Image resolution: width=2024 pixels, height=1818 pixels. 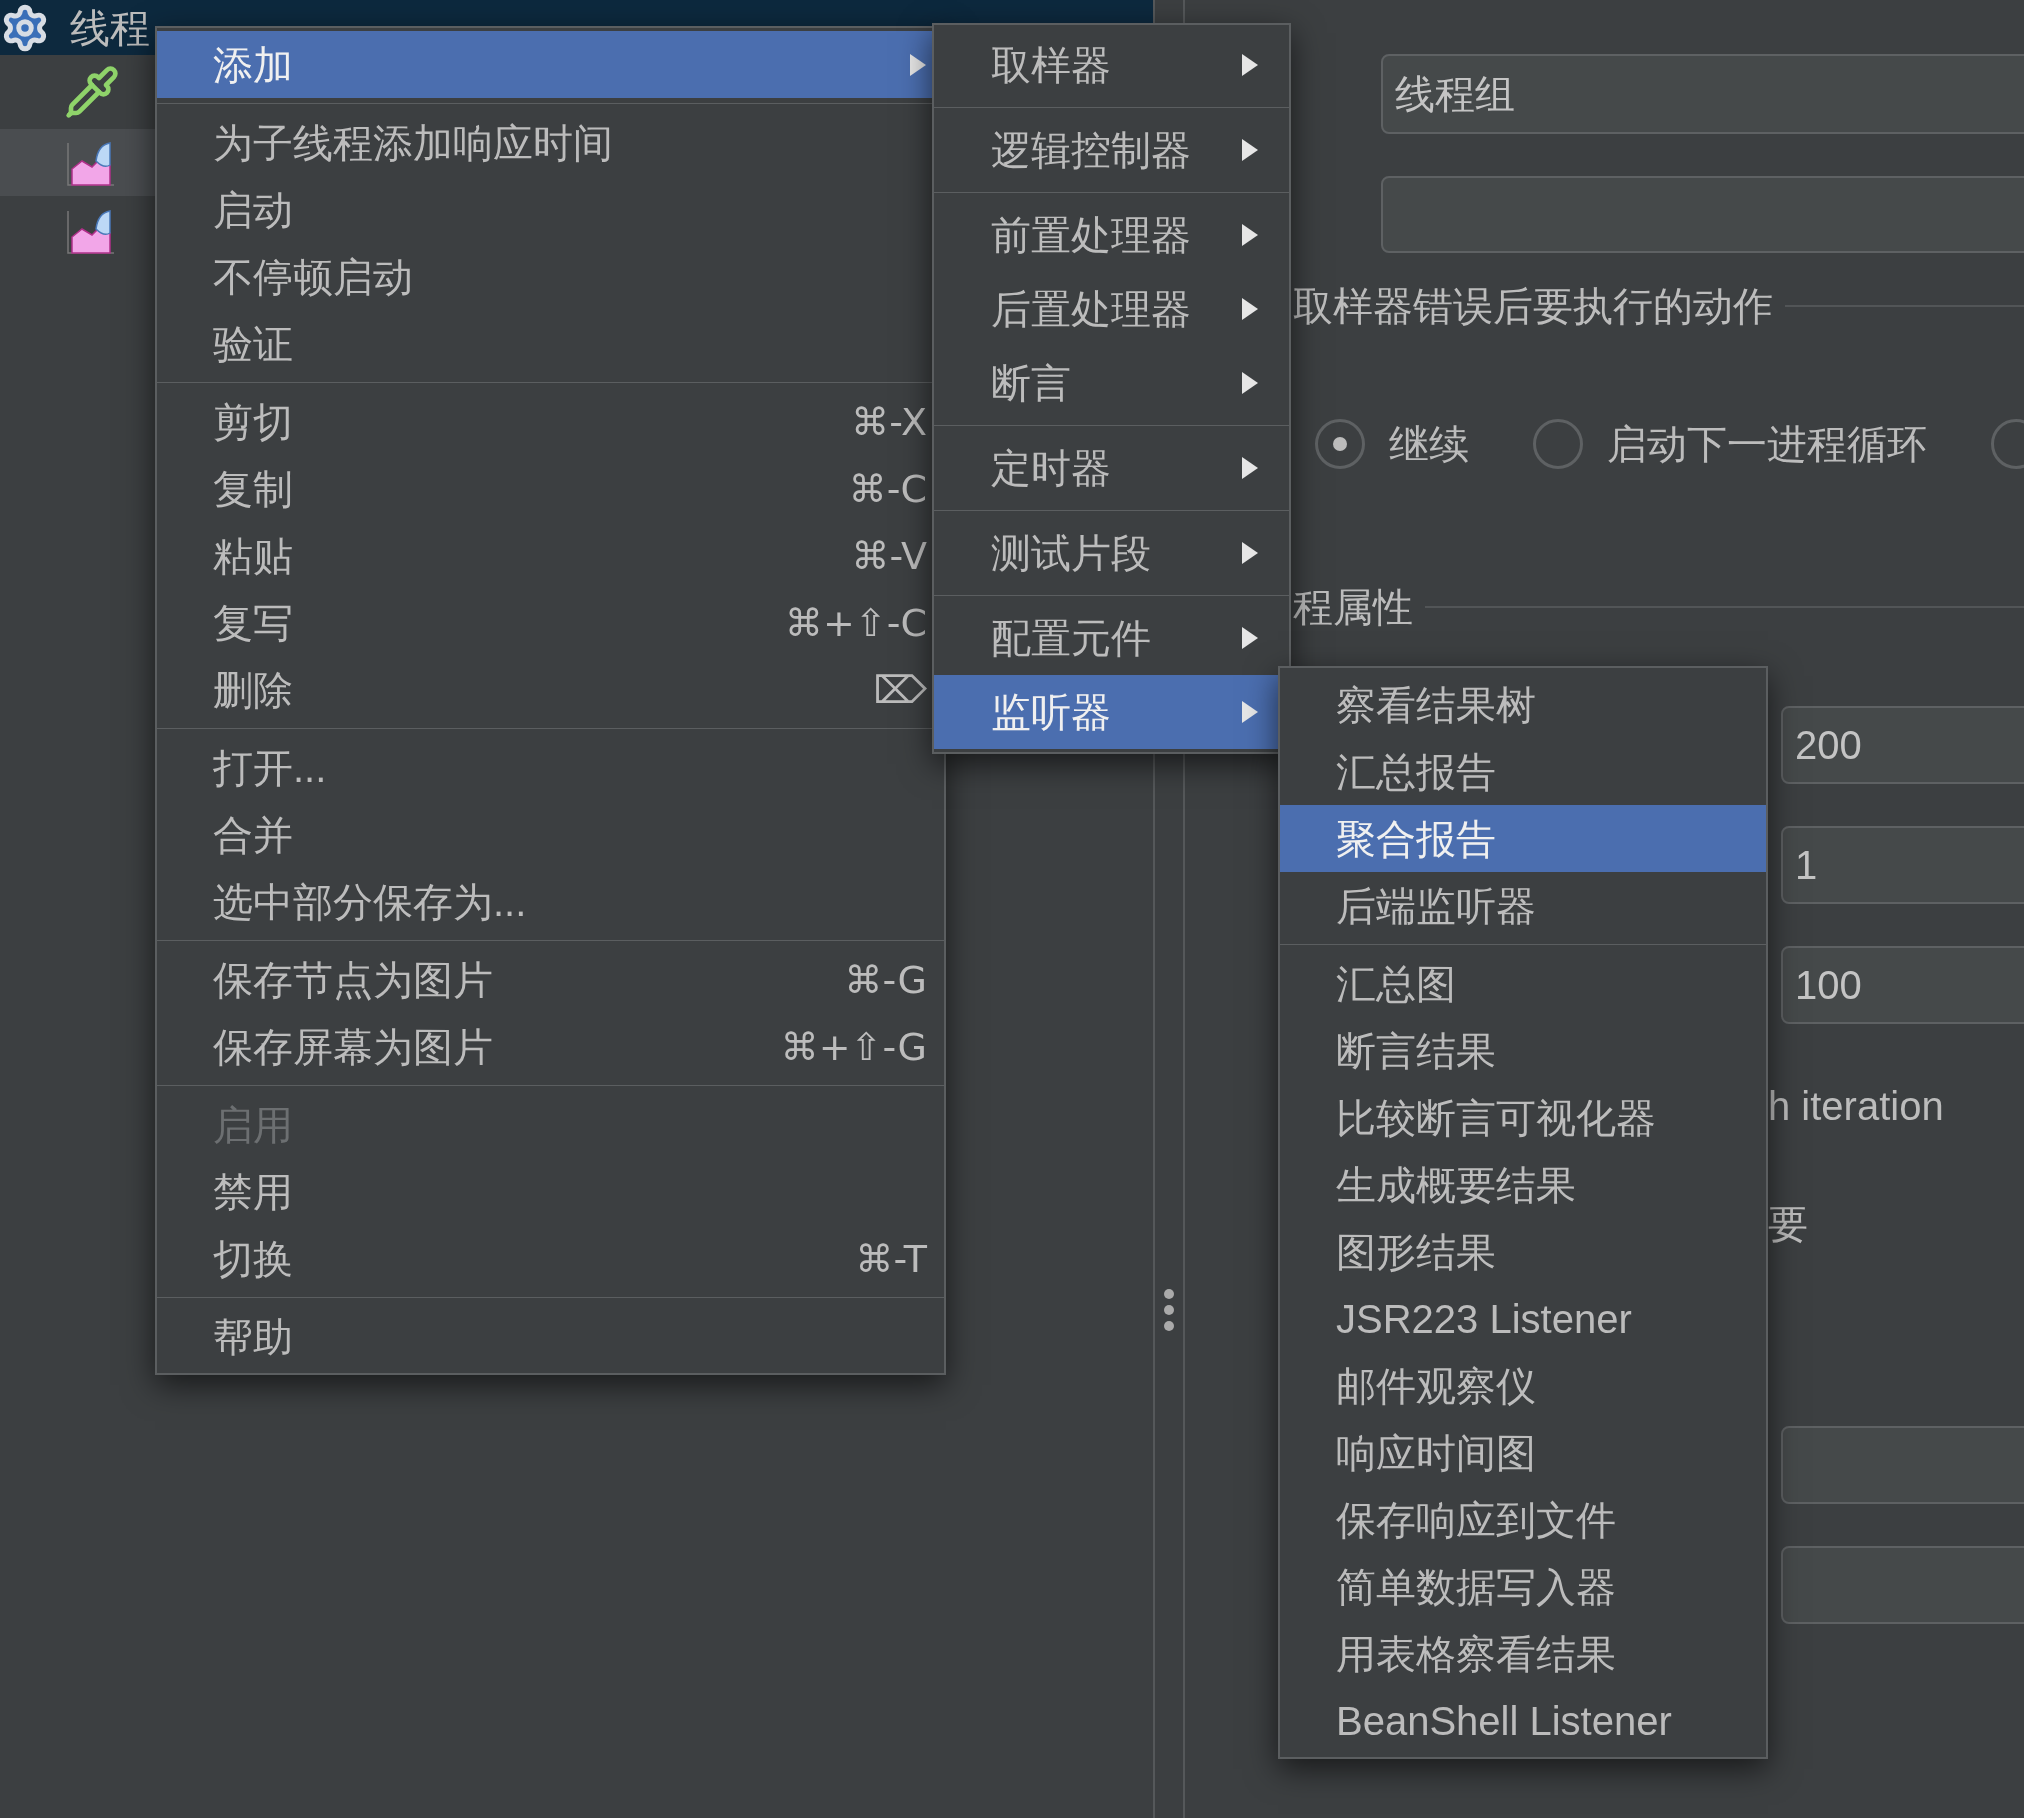 What do you see at coordinates (889, 421) in the screenshot?
I see `shortcut-text: ⌘-X` at bounding box center [889, 421].